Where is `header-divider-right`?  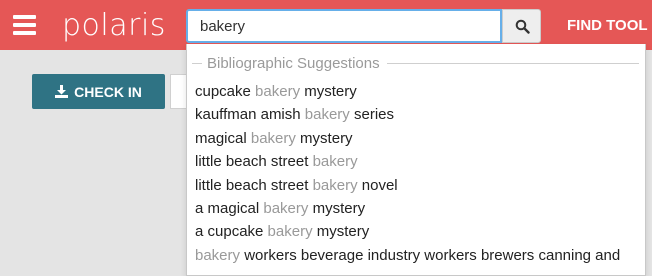
header-divider-right is located at coordinates (513, 63).